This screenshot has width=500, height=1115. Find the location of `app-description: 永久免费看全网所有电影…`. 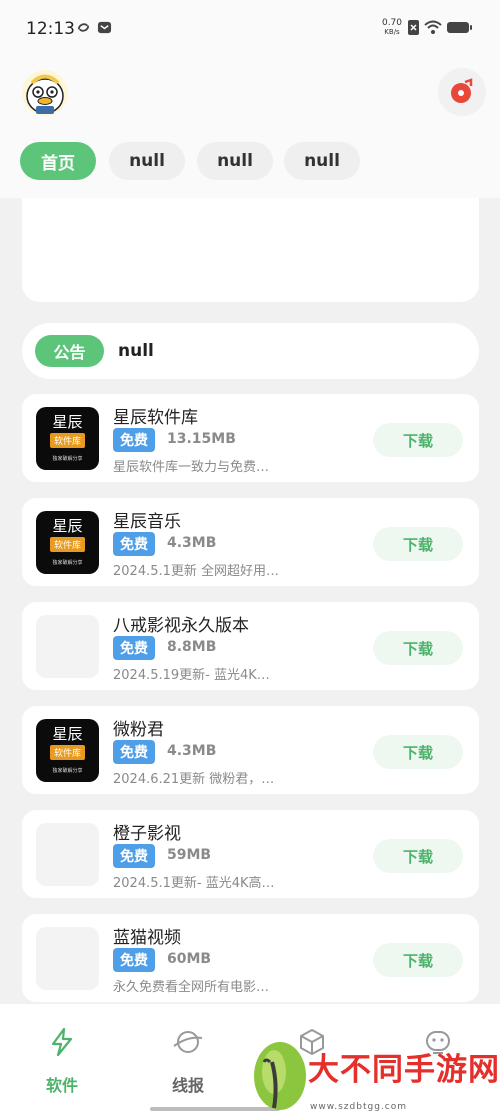

app-description: 永久免费看全网所有电影… is located at coordinates (191, 987).